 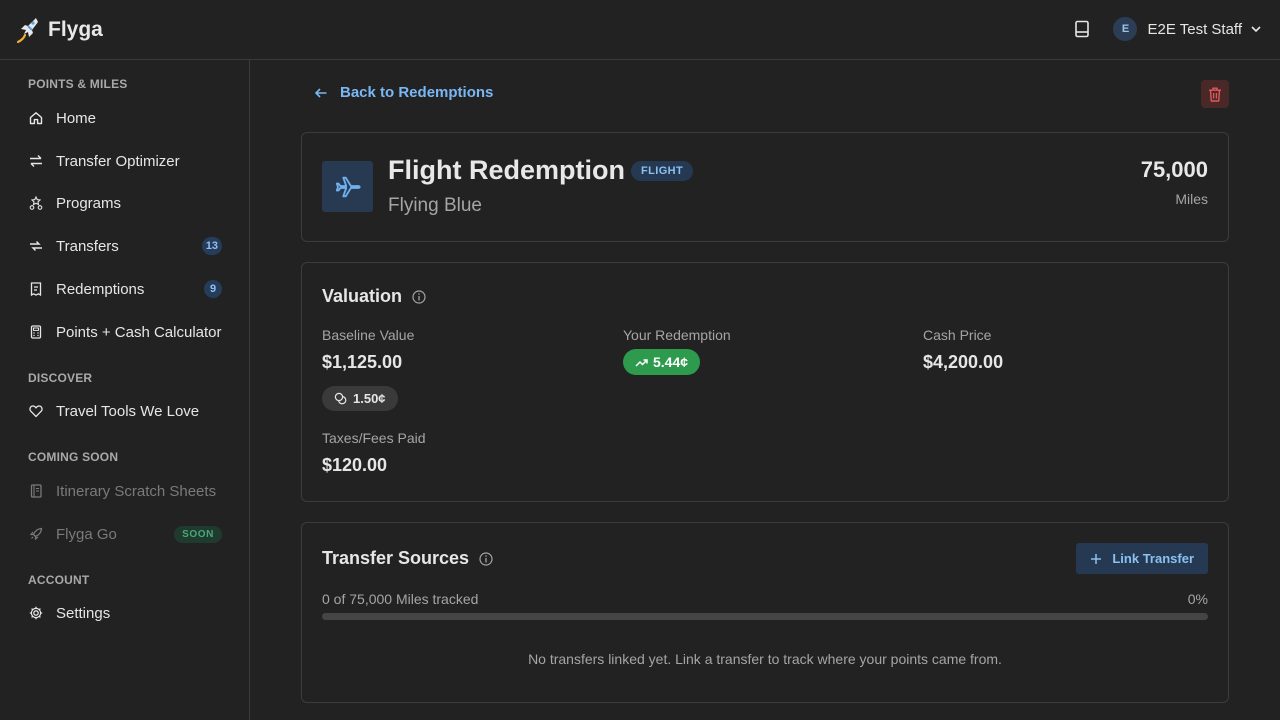 What do you see at coordinates (417, 92) in the screenshot?
I see `back-label: Back to Redemptions` at bounding box center [417, 92].